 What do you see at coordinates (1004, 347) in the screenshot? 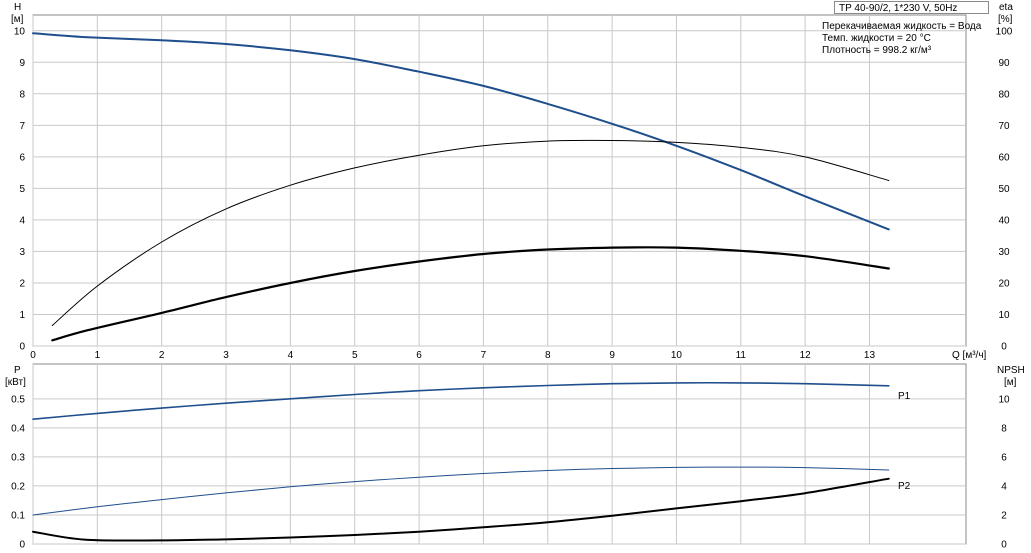
I see `top-right-tick-label: 0` at bounding box center [1004, 347].